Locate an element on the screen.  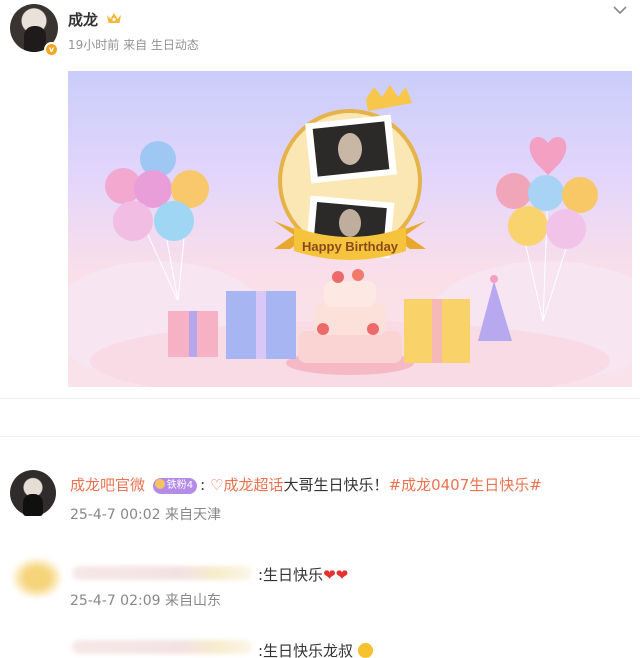
fan-badge: 铁粉4 is located at coordinates (175, 485).